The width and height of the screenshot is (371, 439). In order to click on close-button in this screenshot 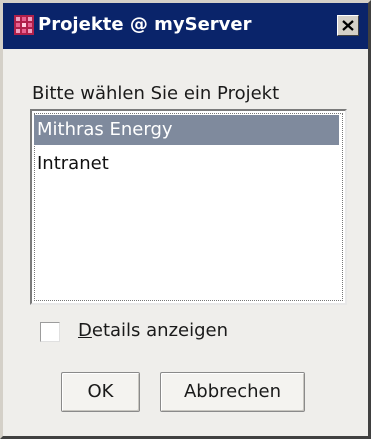, I will do `click(348, 25)`.